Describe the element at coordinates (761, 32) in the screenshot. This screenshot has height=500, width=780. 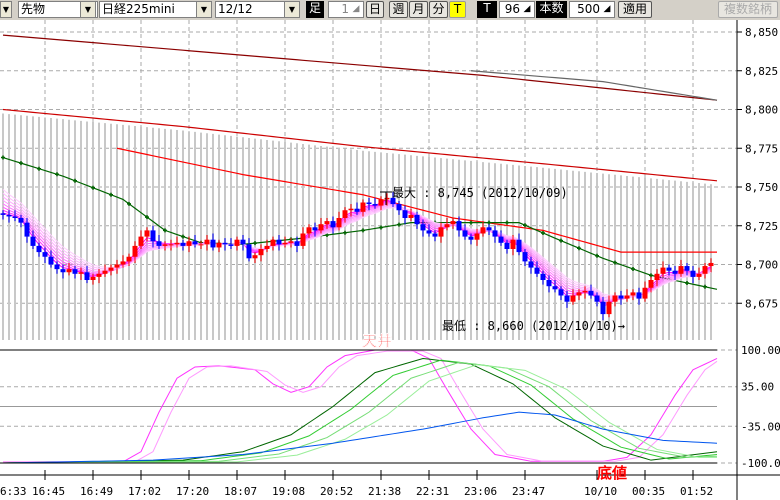
I see `price-tick-label: 8,850` at that location.